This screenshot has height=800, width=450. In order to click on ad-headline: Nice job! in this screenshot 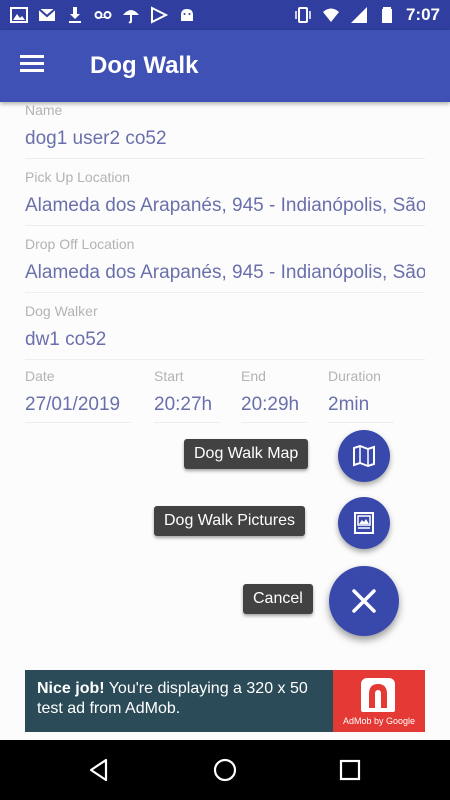, I will do `click(71, 688)`.